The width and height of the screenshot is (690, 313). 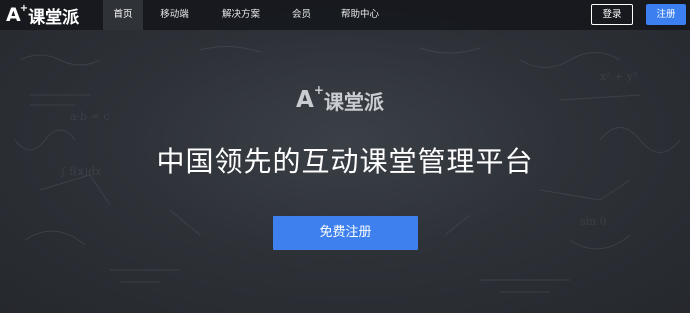 I want to click on logo-a-mark: A+, so click(x=17, y=14).